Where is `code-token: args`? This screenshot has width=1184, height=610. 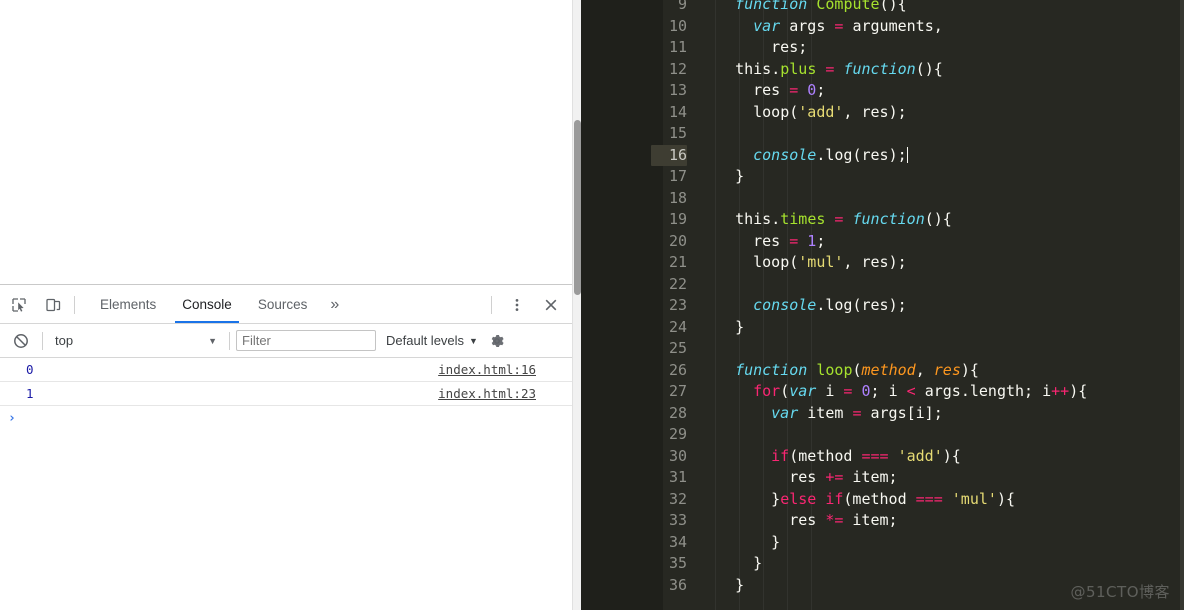 code-token: args is located at coordinates (807, 25).